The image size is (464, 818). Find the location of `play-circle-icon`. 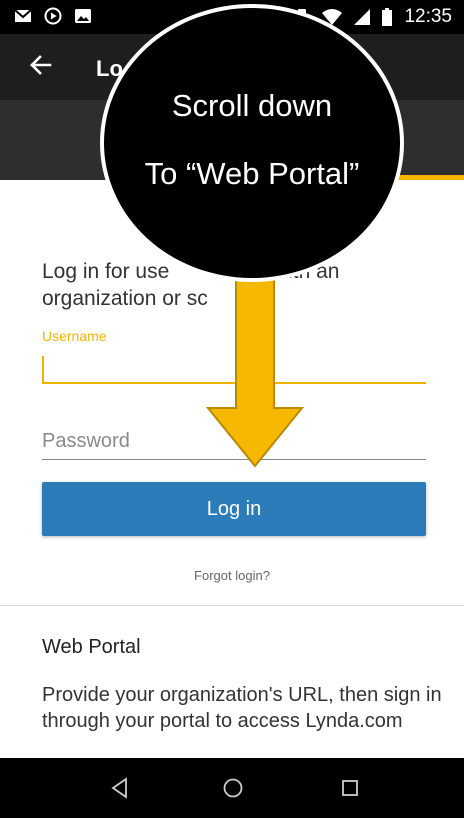

play-circle-icon is located at coordinates (53, 16).